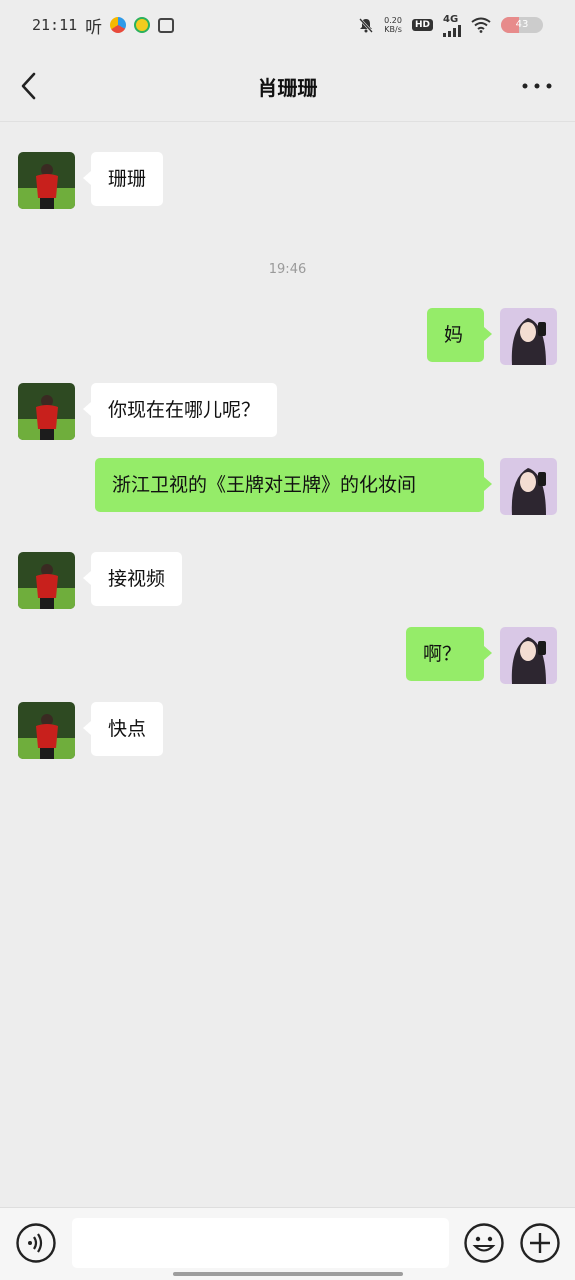 This screenshot has width=575, height=1280. Describe the element at coordinates (293, 485) in the screenshot. I see `message-bubble-outgoing: 浙江卫视的《王牌对王牌》的化妆间` at that location.